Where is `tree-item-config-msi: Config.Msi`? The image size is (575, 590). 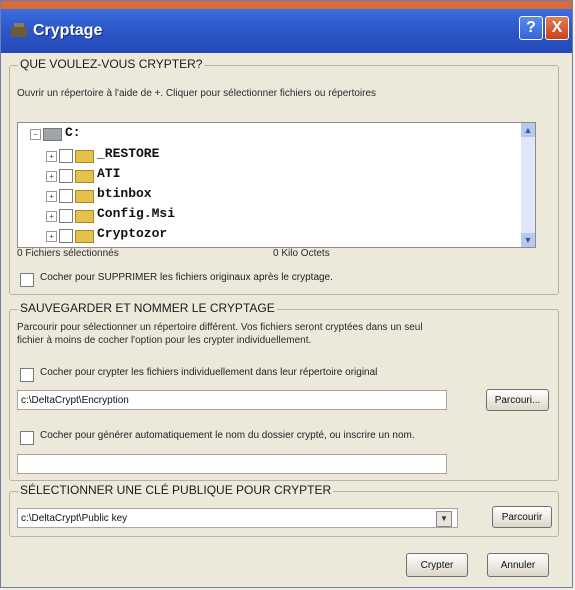
tree-item-config-msi: Config.Msi is located at coordinates (136, 213).